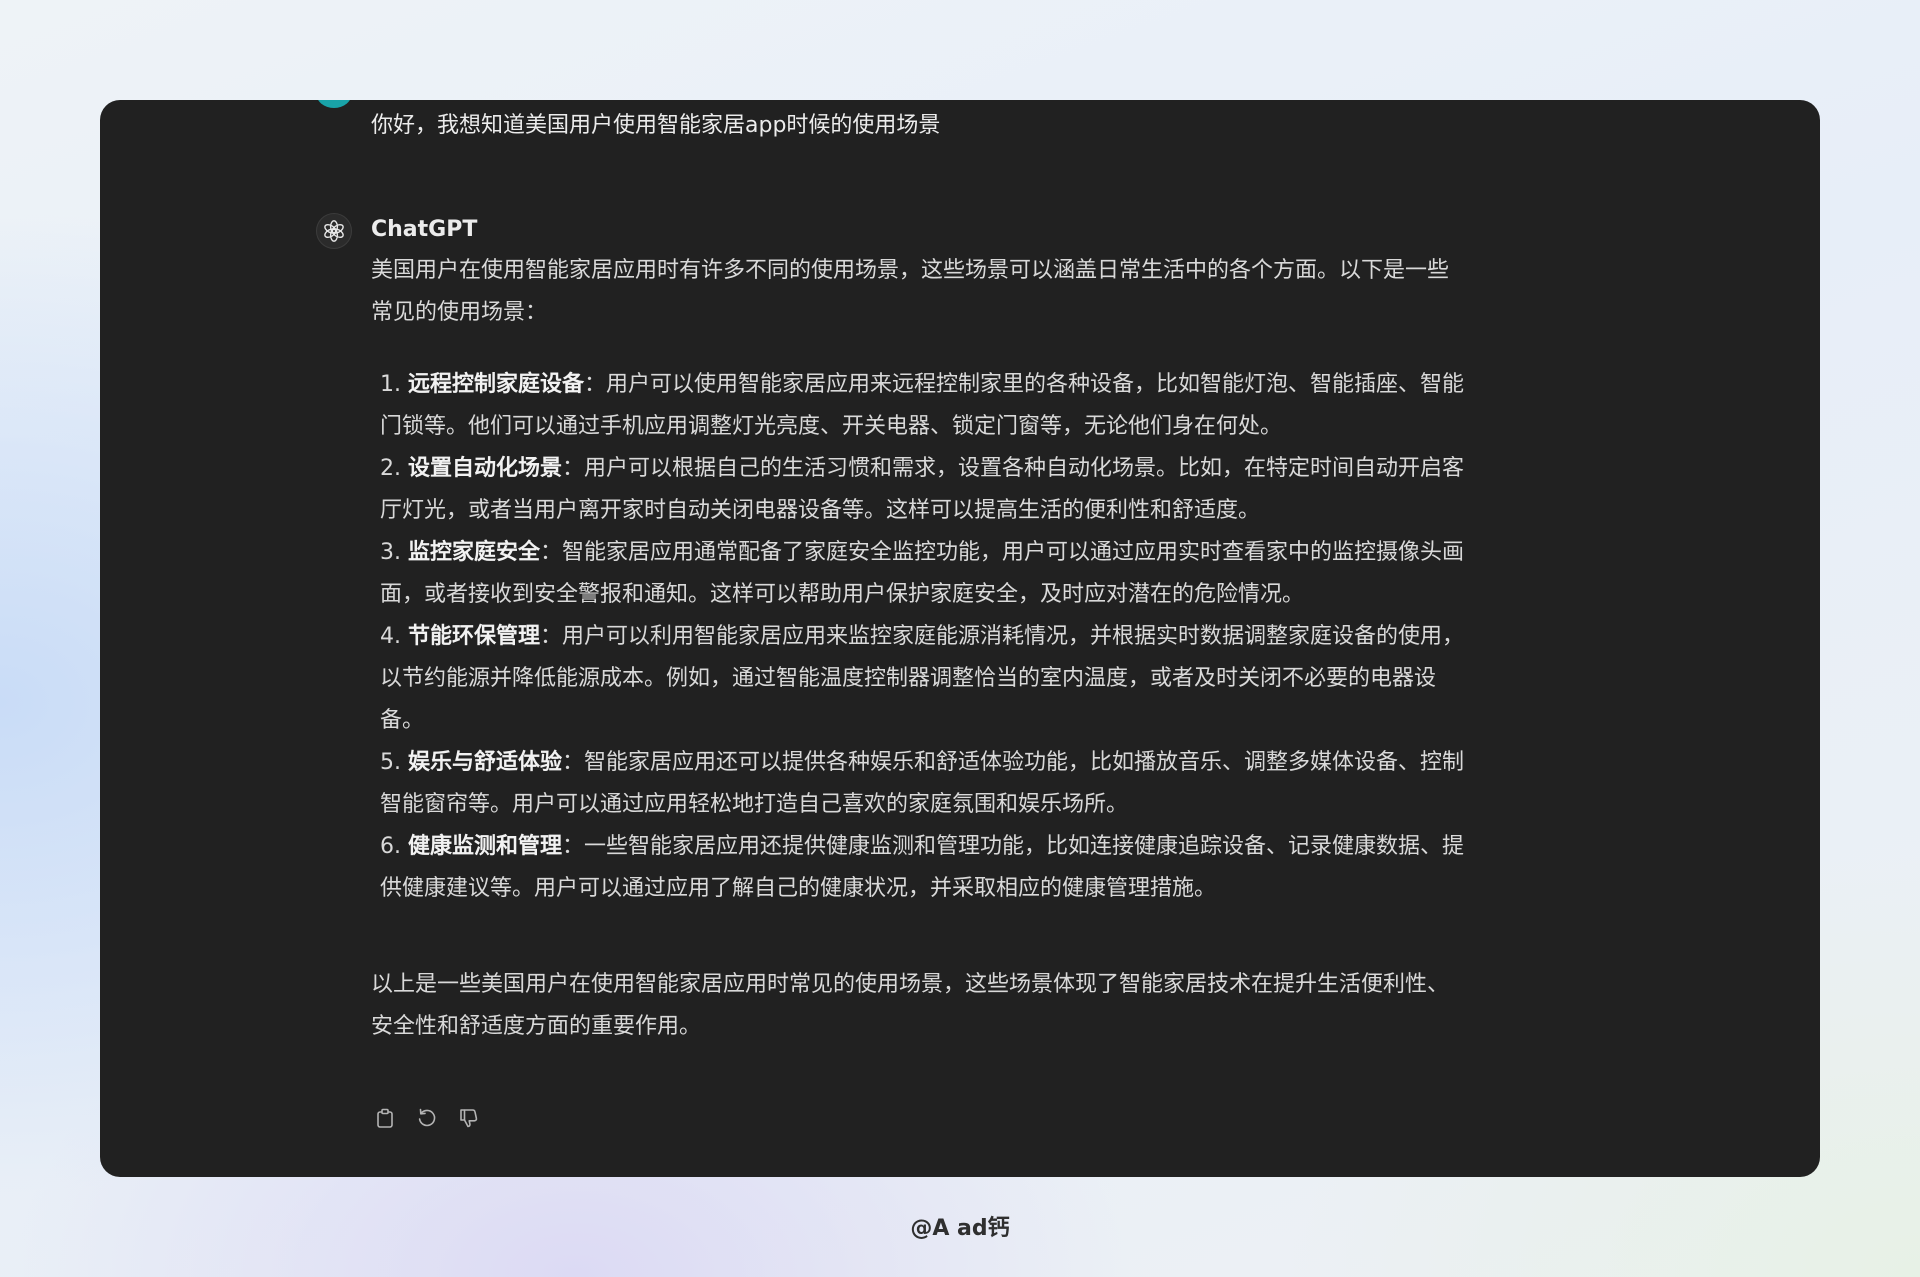  I want to click on list-item-number: 2., so click(390, 468).